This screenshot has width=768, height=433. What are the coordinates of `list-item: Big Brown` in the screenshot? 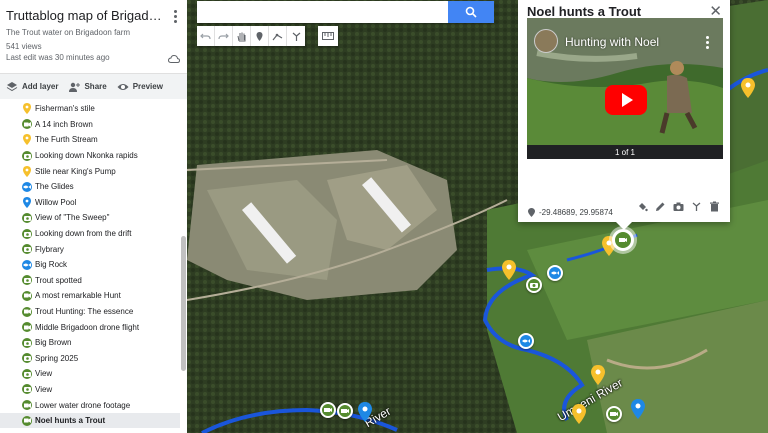 It's located at (90, 343).